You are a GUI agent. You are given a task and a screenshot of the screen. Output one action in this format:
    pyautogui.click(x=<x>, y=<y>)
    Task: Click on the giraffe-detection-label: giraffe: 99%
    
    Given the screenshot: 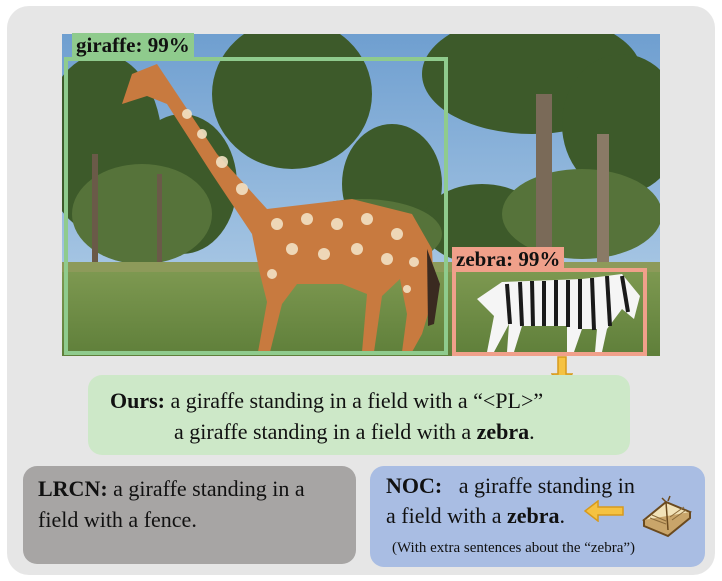 What is the action you would take?
    pyautogui.click(x=133, y=45)
    